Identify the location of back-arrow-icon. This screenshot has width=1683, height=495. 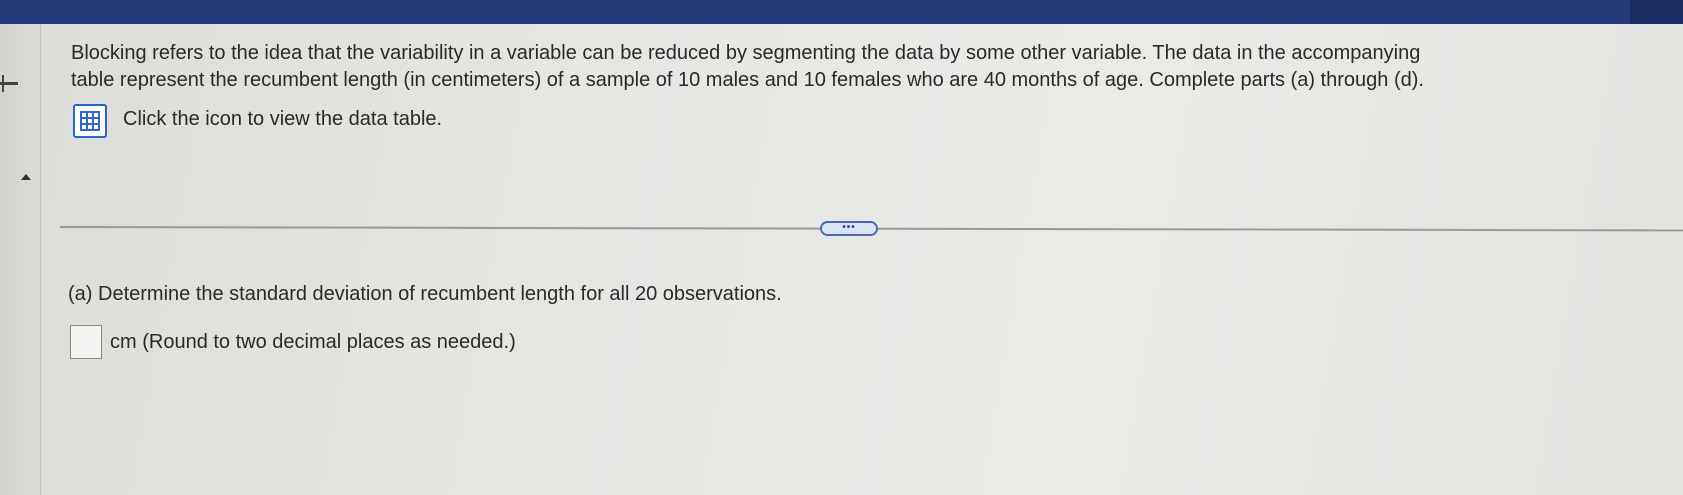
(9, 83).